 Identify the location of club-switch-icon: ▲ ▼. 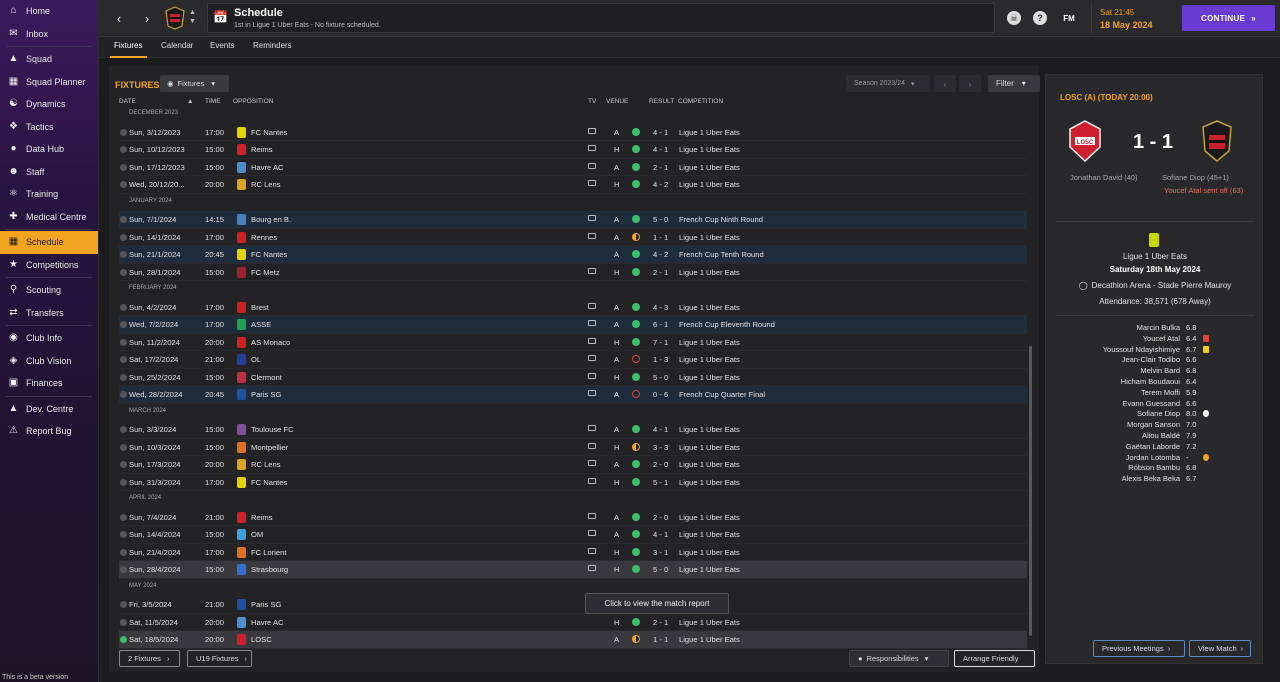
(192, 17).